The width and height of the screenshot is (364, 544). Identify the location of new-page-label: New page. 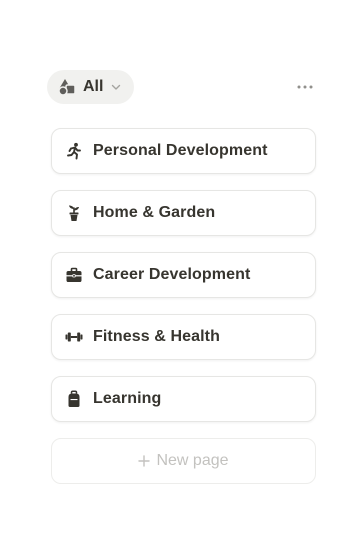
(192, 460).